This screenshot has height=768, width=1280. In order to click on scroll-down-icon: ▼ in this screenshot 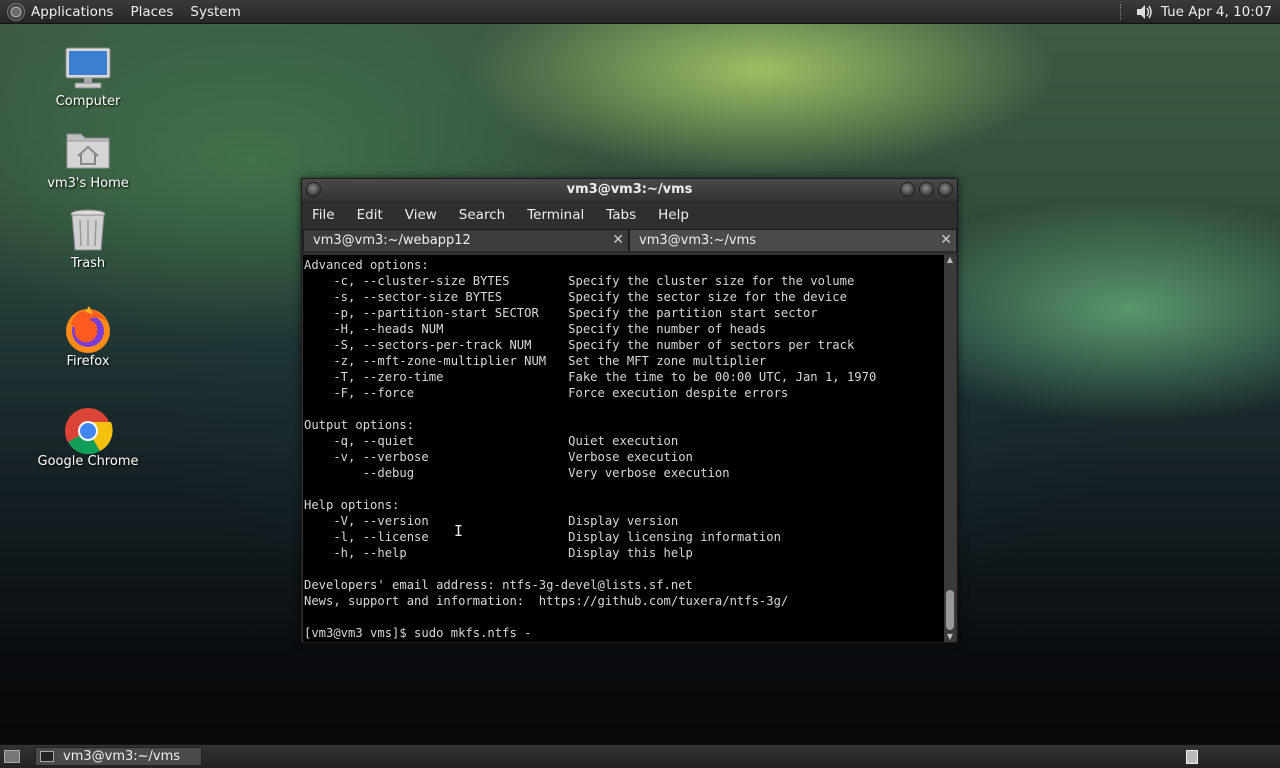, I will do `click(950, 637)`.